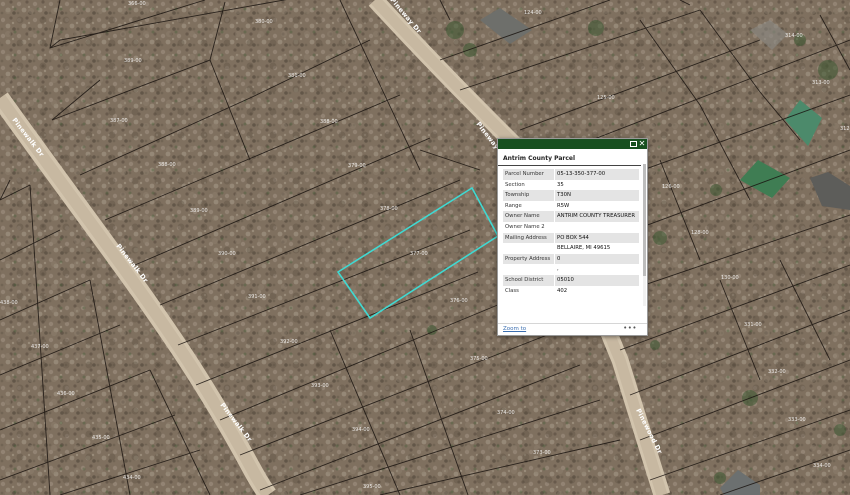 This screenshot has width=850, height=495. I want to click on attribute-key: Section, so click(529, 185).